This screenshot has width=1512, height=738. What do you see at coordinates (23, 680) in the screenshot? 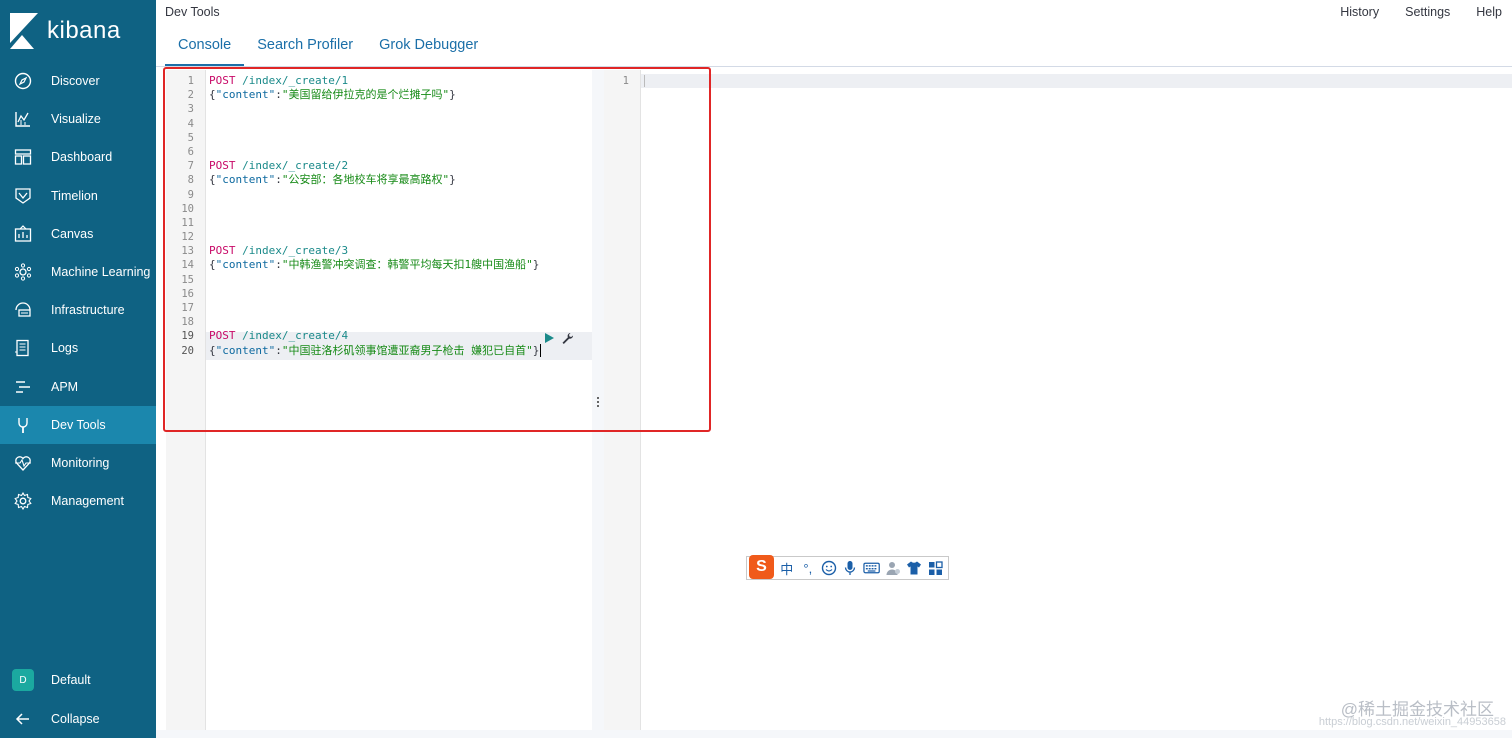
I see `space-avatar: D` at bounding box center [23, 680].